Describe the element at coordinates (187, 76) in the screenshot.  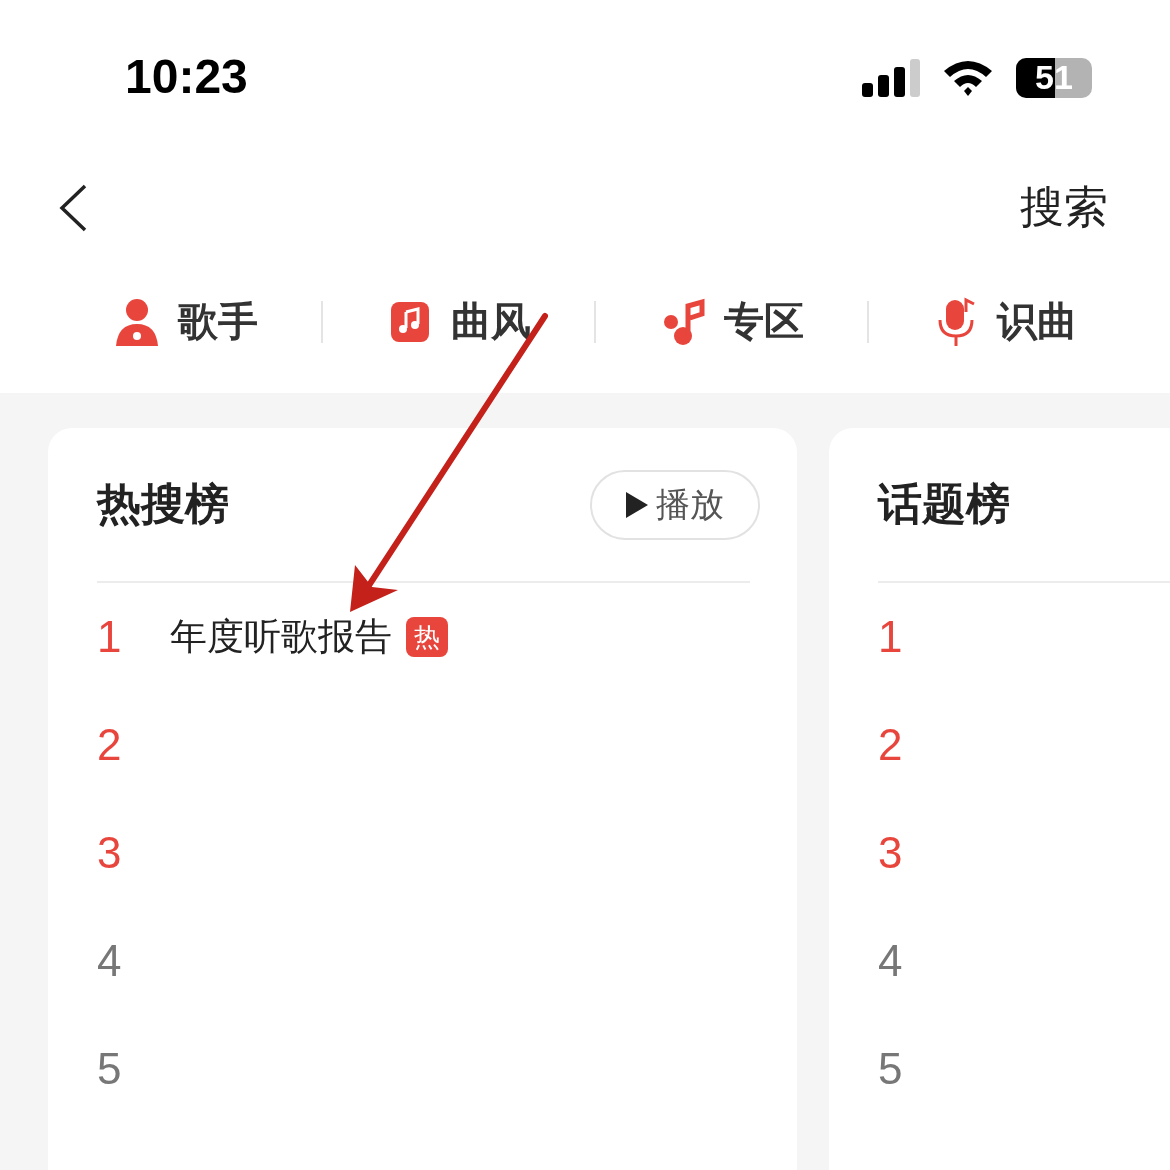
I see `status-time: 10:23` at that location.